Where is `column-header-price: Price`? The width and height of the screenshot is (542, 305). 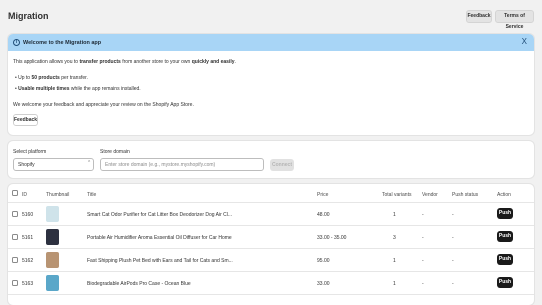 column-header-price: Price is located at coordinates (323, 195).